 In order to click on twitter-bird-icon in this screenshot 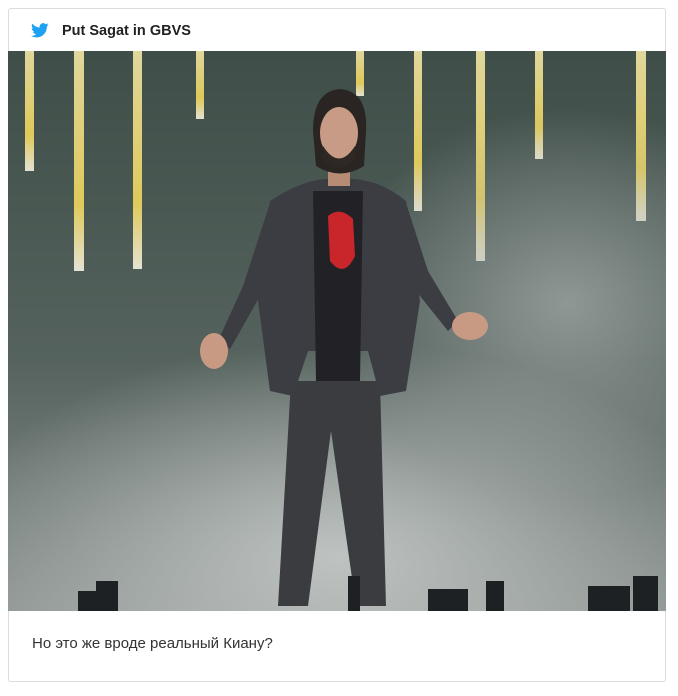, I will do `click(40, 30)`.